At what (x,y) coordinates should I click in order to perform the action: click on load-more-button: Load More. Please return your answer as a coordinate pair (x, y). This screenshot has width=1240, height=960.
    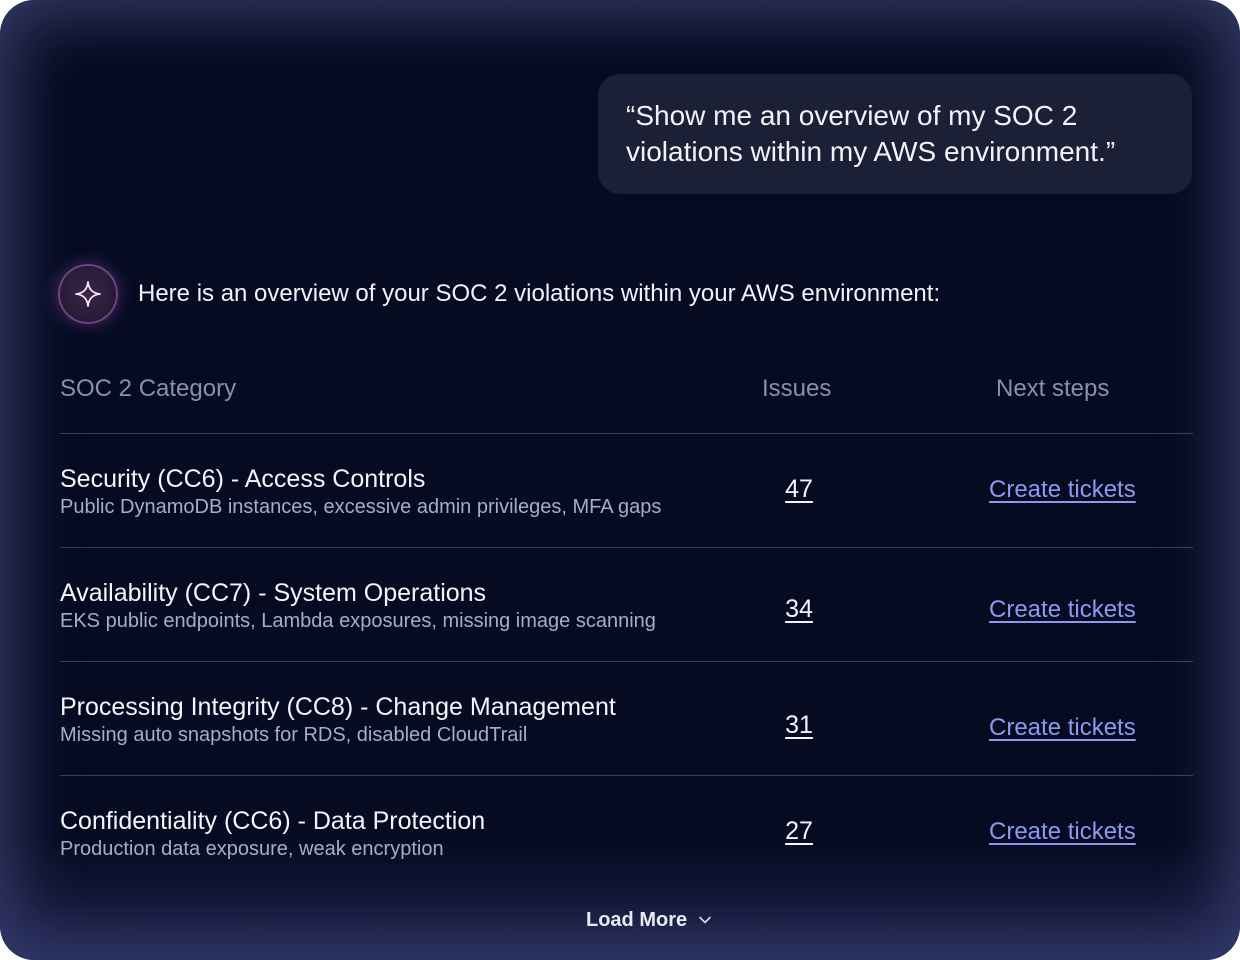
    Looking at the image, I should click on (649, 920).